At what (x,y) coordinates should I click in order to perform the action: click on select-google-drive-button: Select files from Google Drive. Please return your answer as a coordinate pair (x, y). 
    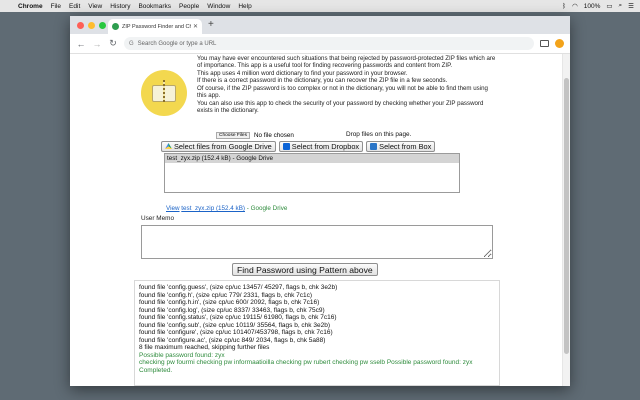
    Looking at the image, I should click on (218, 146).